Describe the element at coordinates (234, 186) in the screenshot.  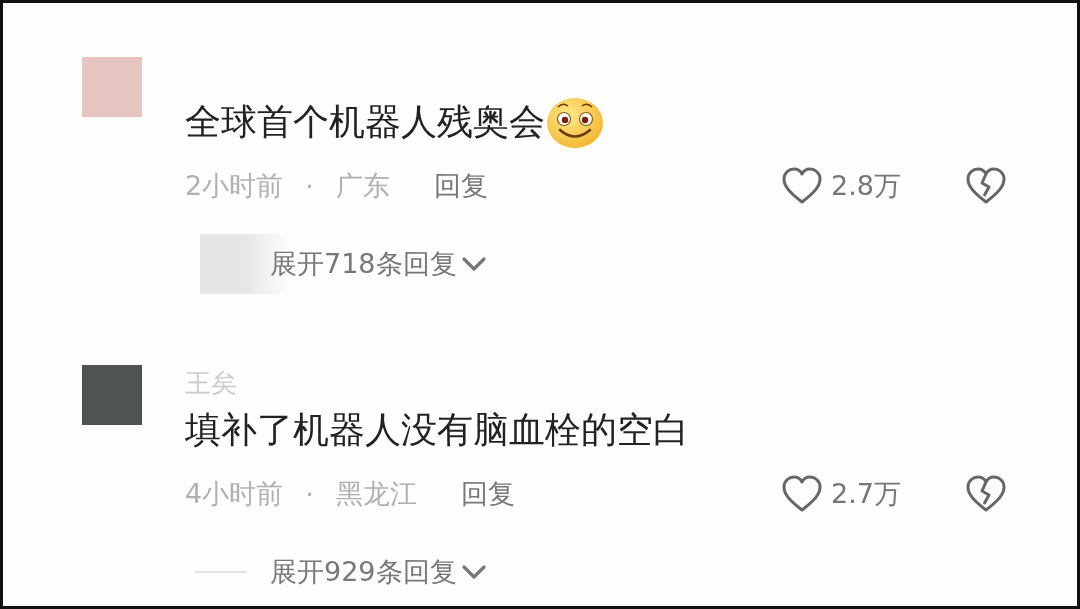
I see `timestamp: 2小时前` at that location.